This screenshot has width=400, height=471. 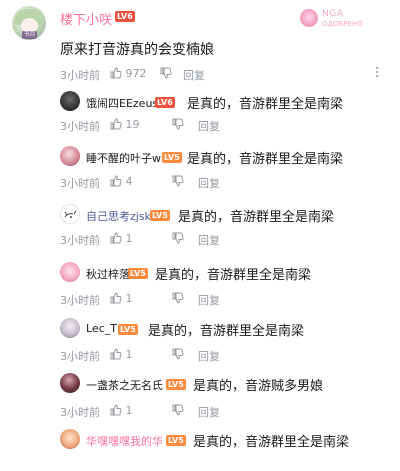 What do you see at coordinates (200, 226) in the screenshot?
I see `reply-item: 自己思考zjsk LV5 是真的，音游群里全是南梁 3小时前 1 回复` at bounding box center [200, 226].